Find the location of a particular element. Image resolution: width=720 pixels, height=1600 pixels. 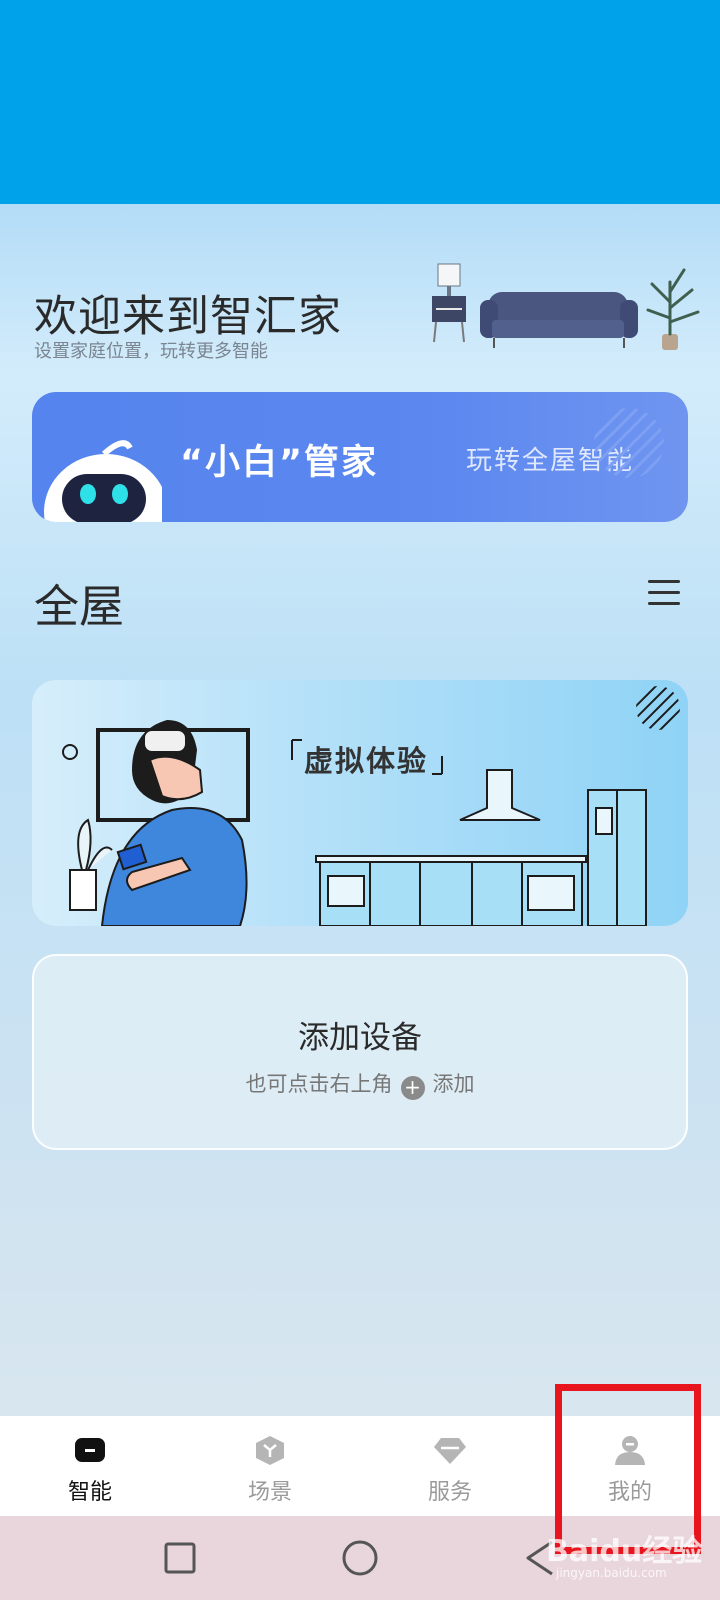

diamond-icon is located at coordinates (450, 1451).